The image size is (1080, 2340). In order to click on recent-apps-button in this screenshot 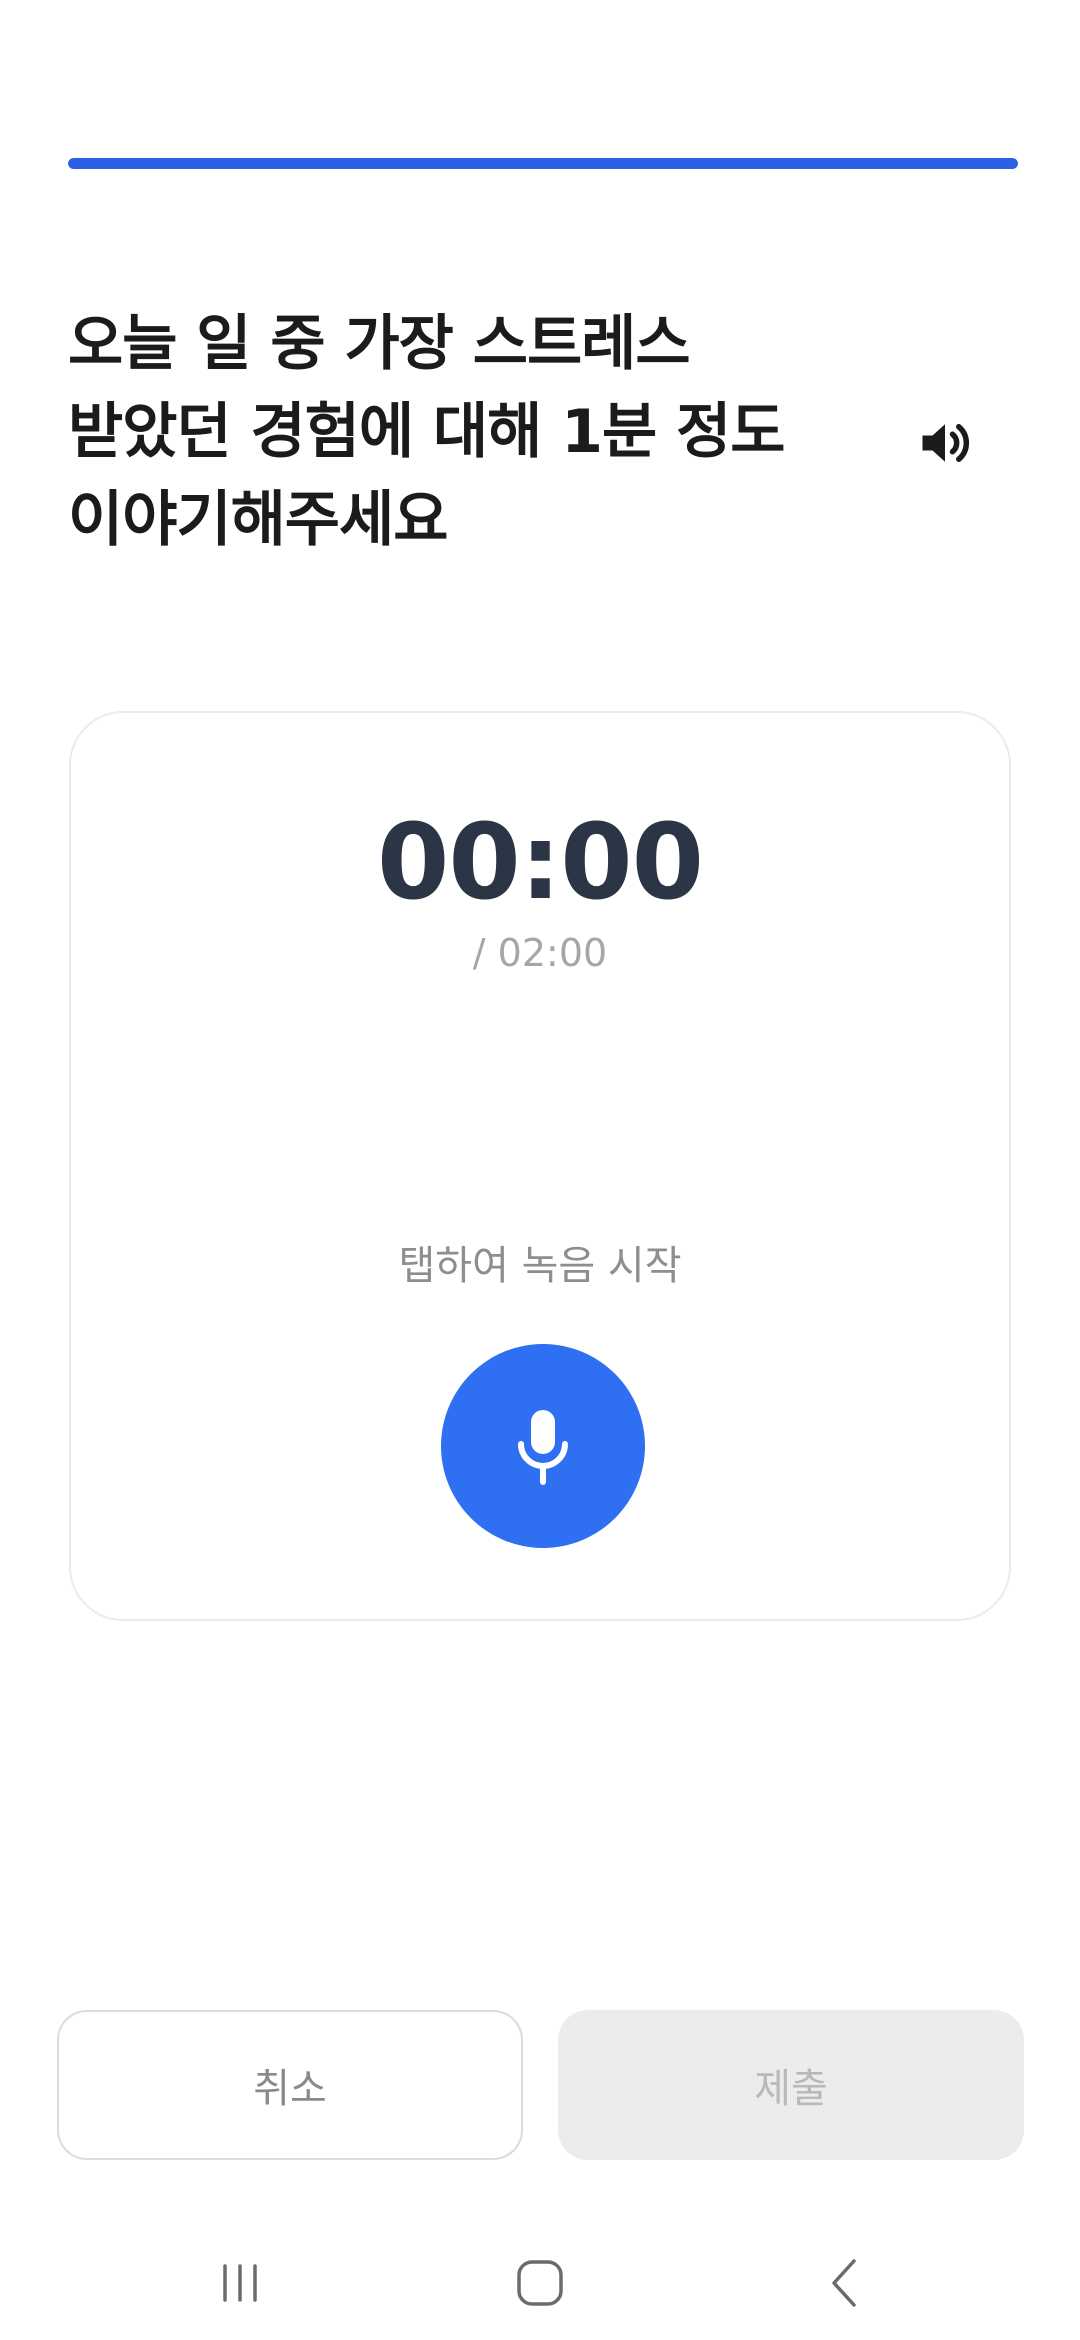, I will do `click(240, 2283)`.